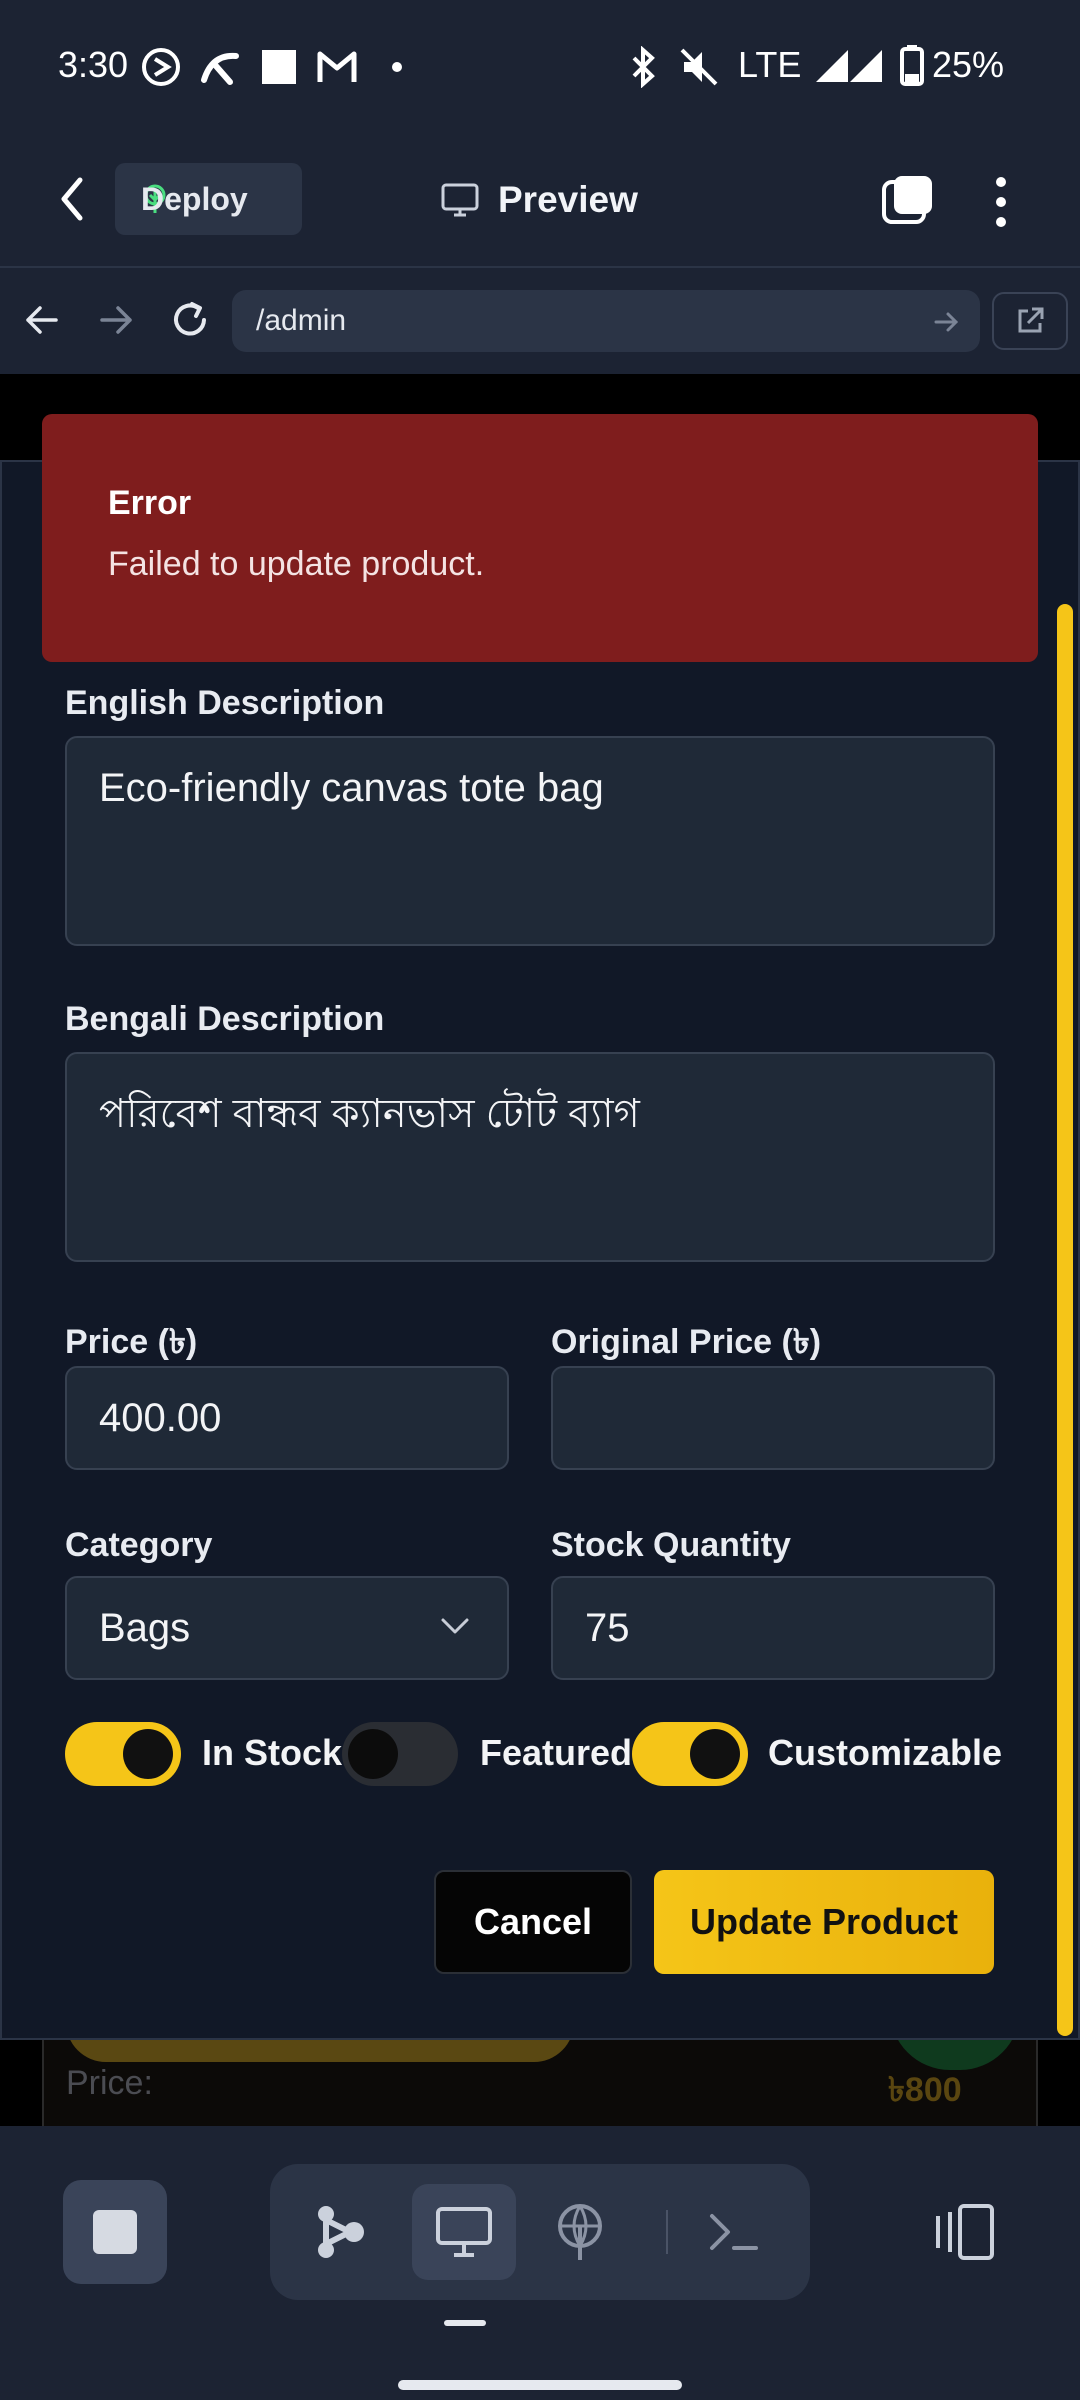 Image resolution: width=1080 pixels, height=2400 pixels. I want to click on bengali-description-value: পরিবেশ বান্ধব ক্যানভাস টোট ব্যাগ, so click(369, 1114).